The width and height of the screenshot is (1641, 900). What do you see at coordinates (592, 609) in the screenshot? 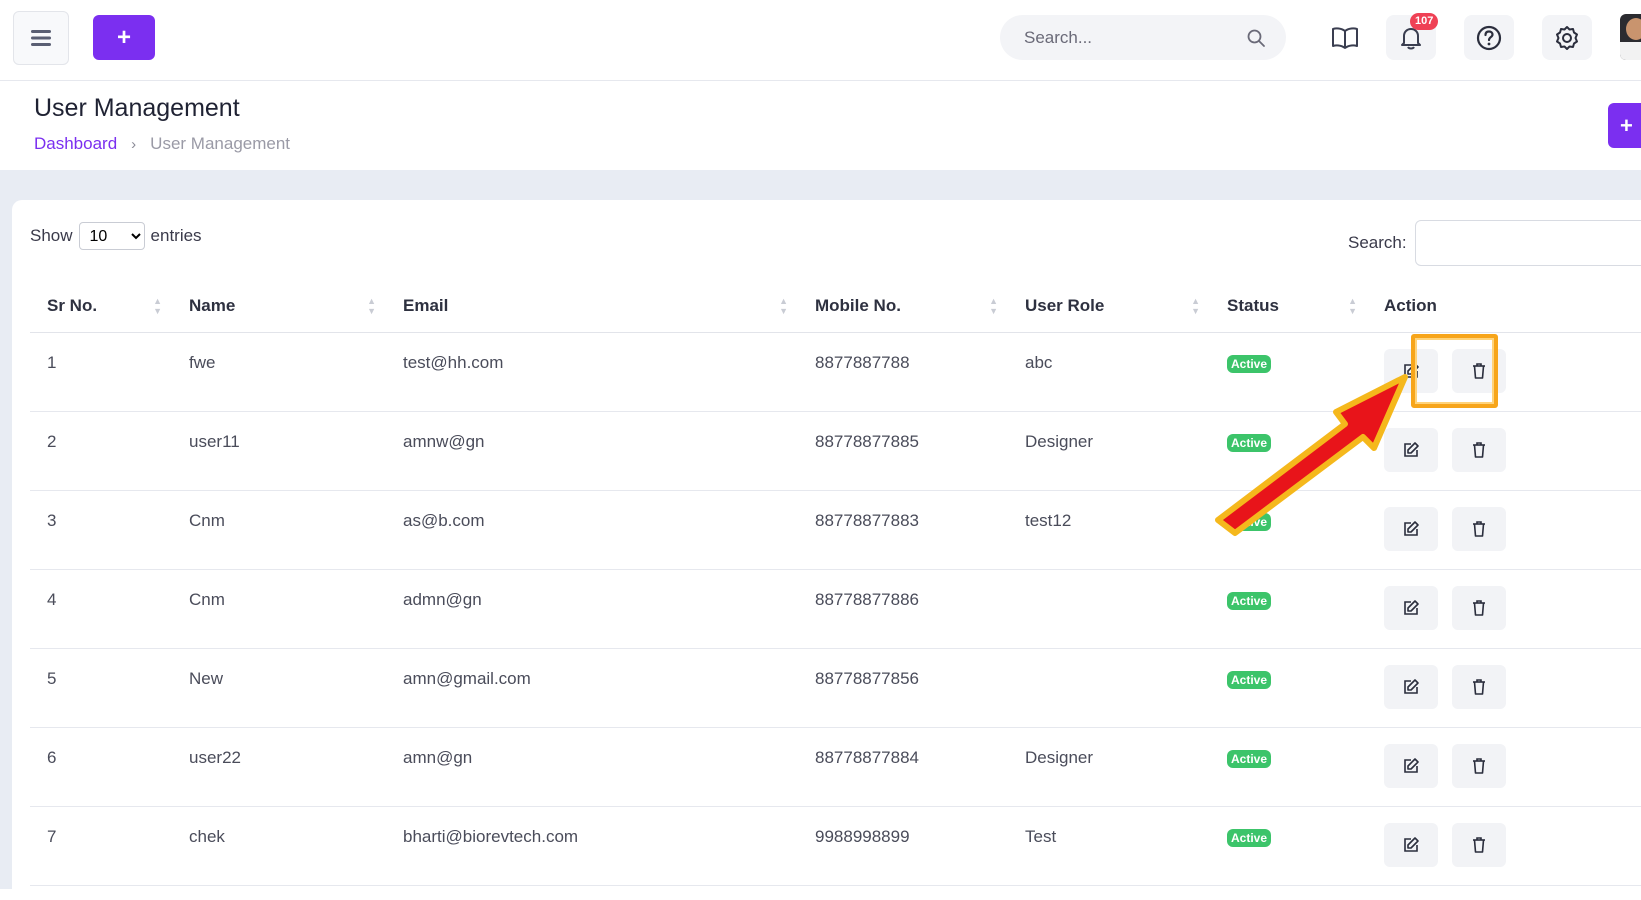
I see `cell-email: admn@gn` at bounding box center [592, 609].